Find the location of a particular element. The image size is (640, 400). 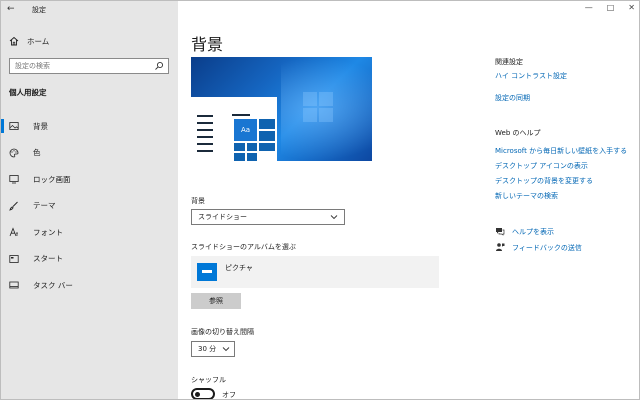

brush-icon is located at coordinates (13, 206).